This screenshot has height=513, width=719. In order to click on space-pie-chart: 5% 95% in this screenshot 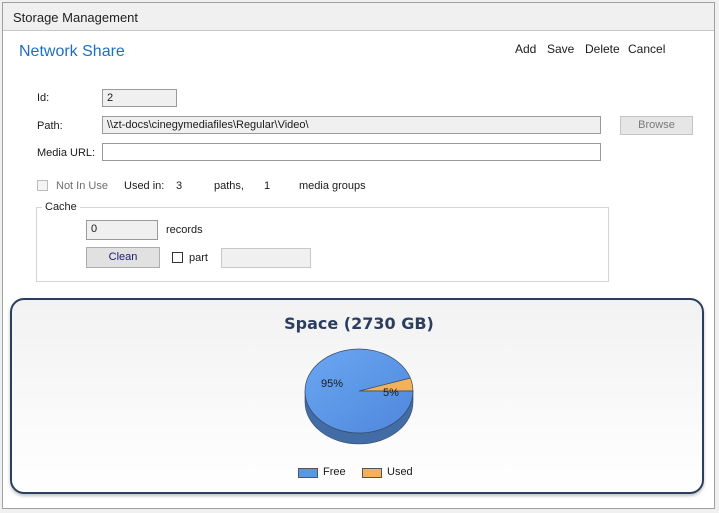, I will do `click(359, 396)`.